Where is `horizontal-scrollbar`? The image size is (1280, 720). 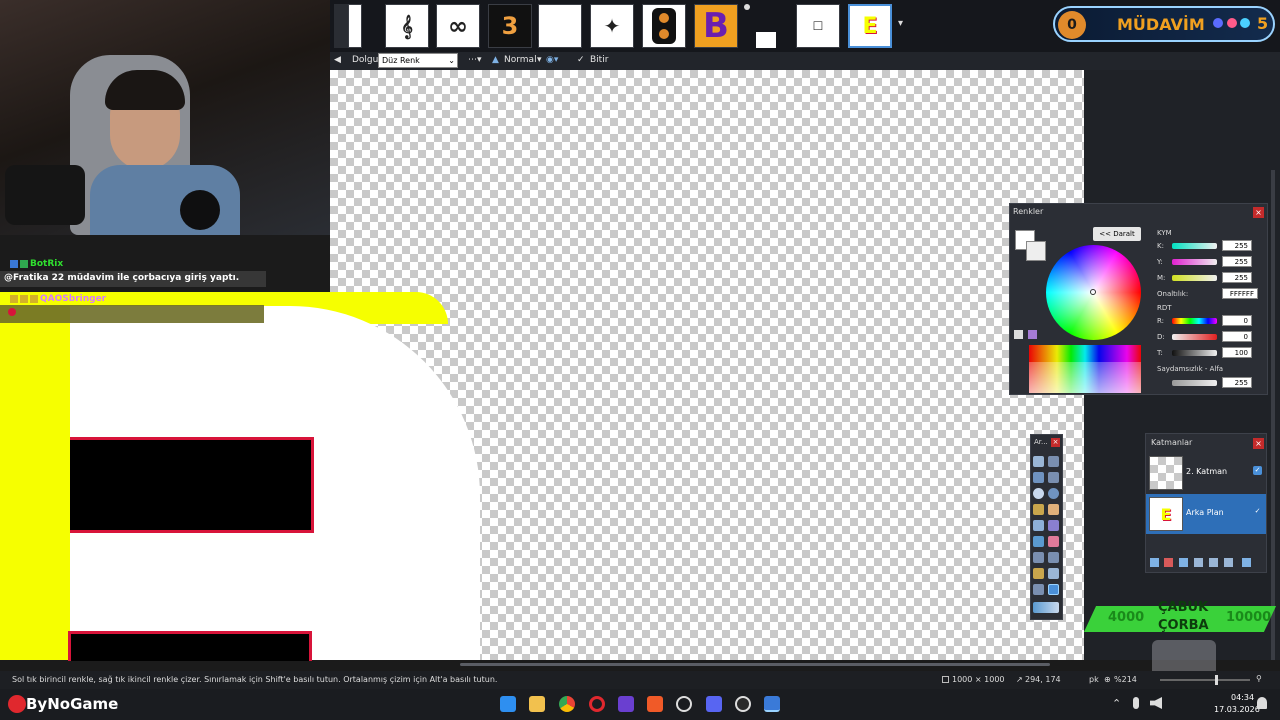 horizontal-scrollbar is located at coordinates (755, 664).